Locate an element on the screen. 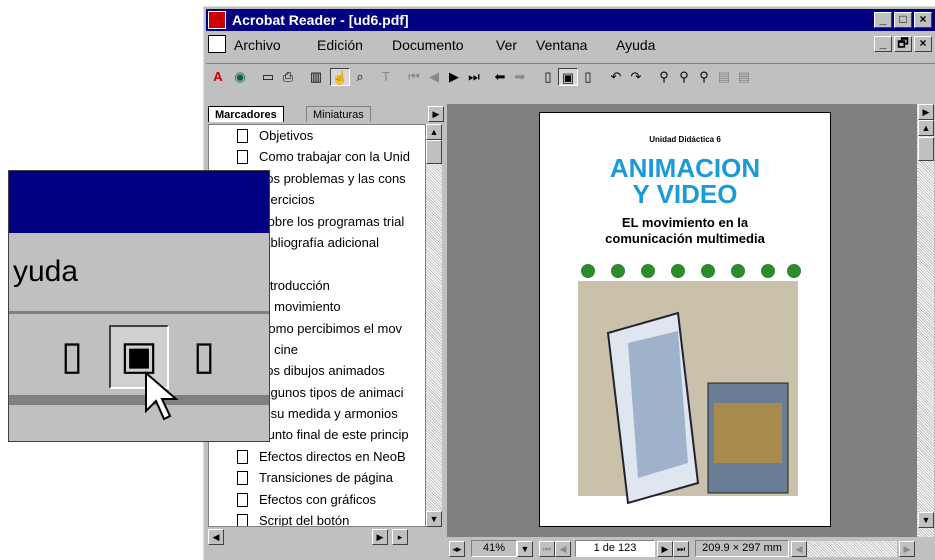 Image resolution: width=935 pixels, height=560 pixels. minimize-button: _ is located at coordinates (883, 20).